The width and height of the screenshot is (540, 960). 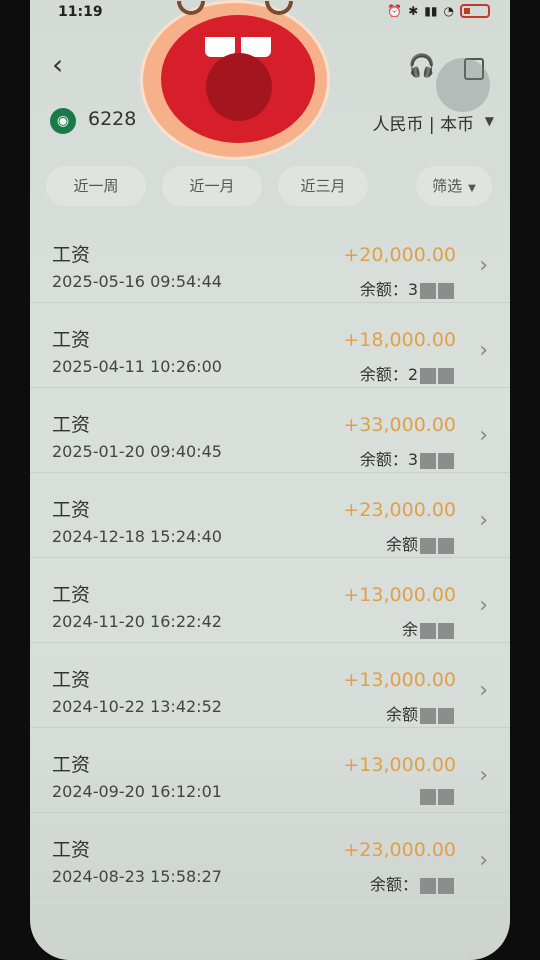 What do you see at coordinates (137, 876) in the screenshot?
I see `transaction-date: 2024-08-23 15:58:27` at bounding box center [137, 876].